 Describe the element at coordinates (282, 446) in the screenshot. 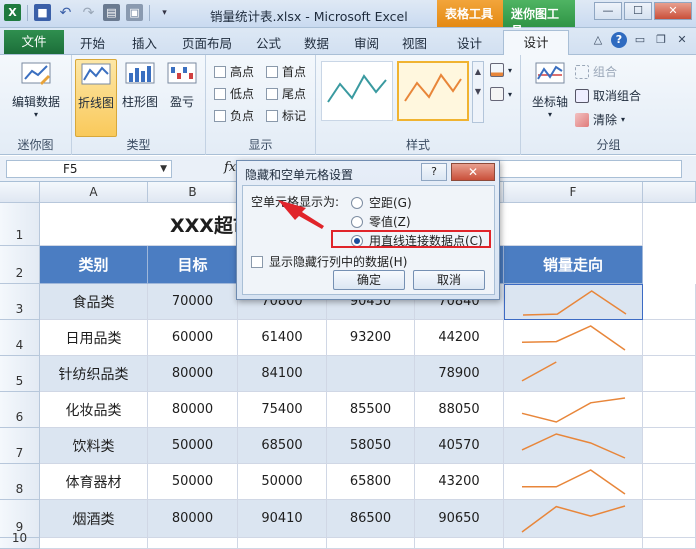

I see `cell-c: 68500` at that location.